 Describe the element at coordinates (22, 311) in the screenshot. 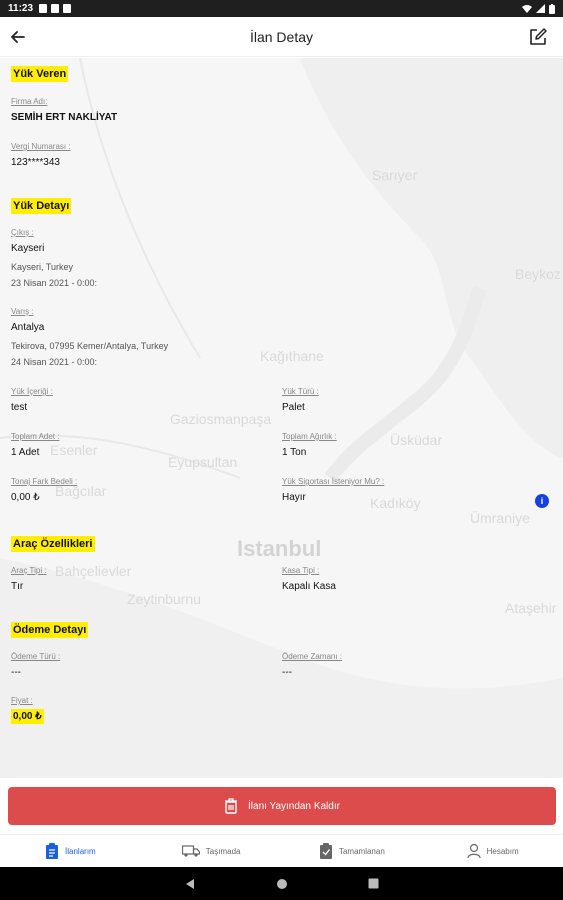

I see `arrival-label: Varış :` at that location.